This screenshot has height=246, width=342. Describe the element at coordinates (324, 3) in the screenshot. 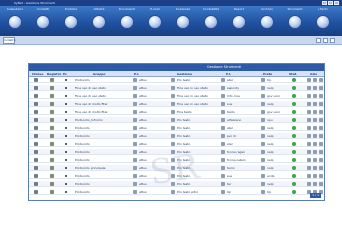

I see `minimize-button` at that location.